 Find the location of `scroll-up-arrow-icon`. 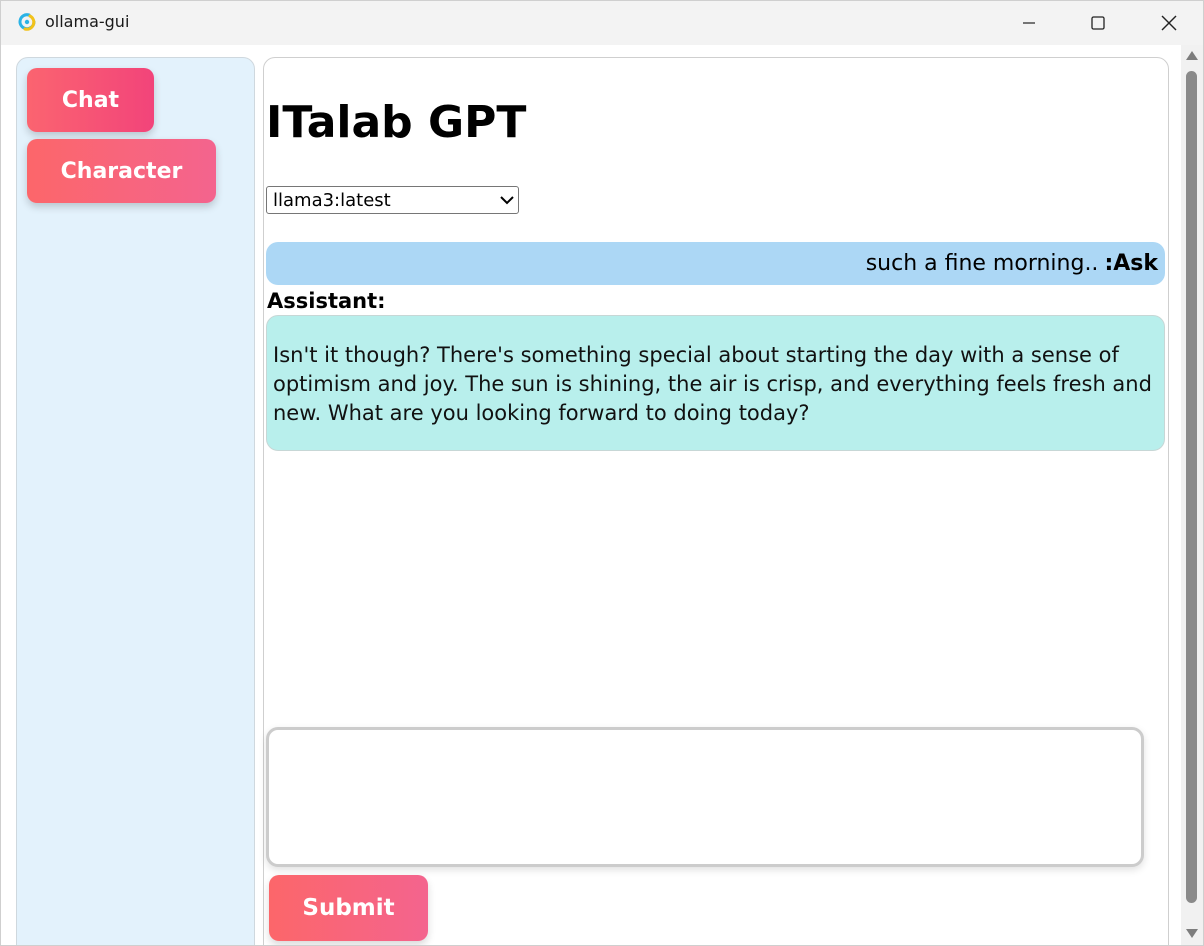

scroll-up-arrow-icon is located at coordinates (1192, 55).